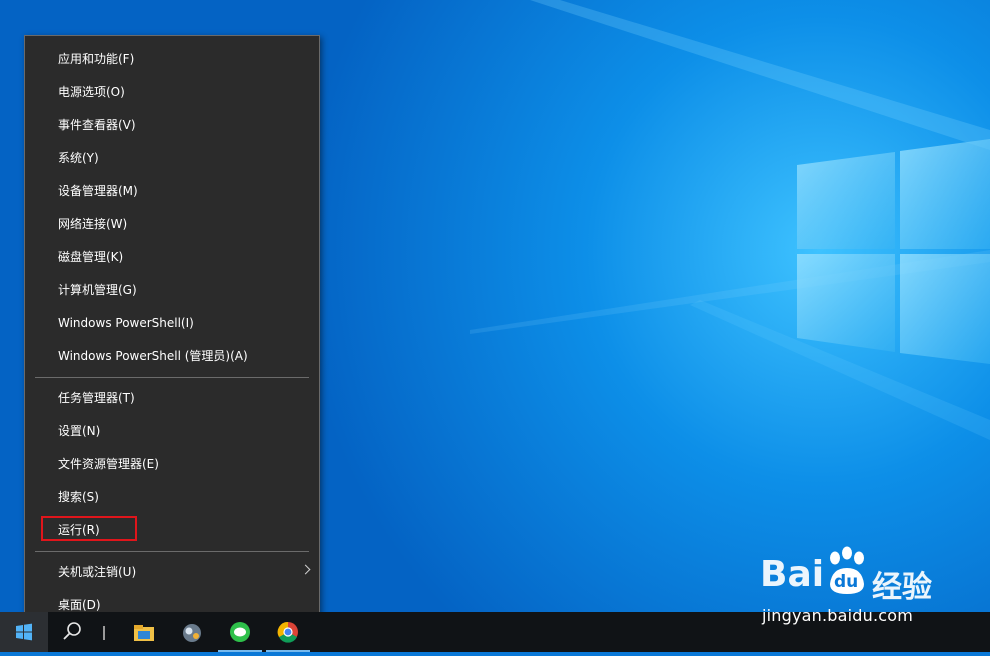 Image resolution: width=990 pixels, height=656 pixels. What do you see at coordinates (101, 632) in the screenshot?
I see `task-view-button` at bounding box center [101, 632].